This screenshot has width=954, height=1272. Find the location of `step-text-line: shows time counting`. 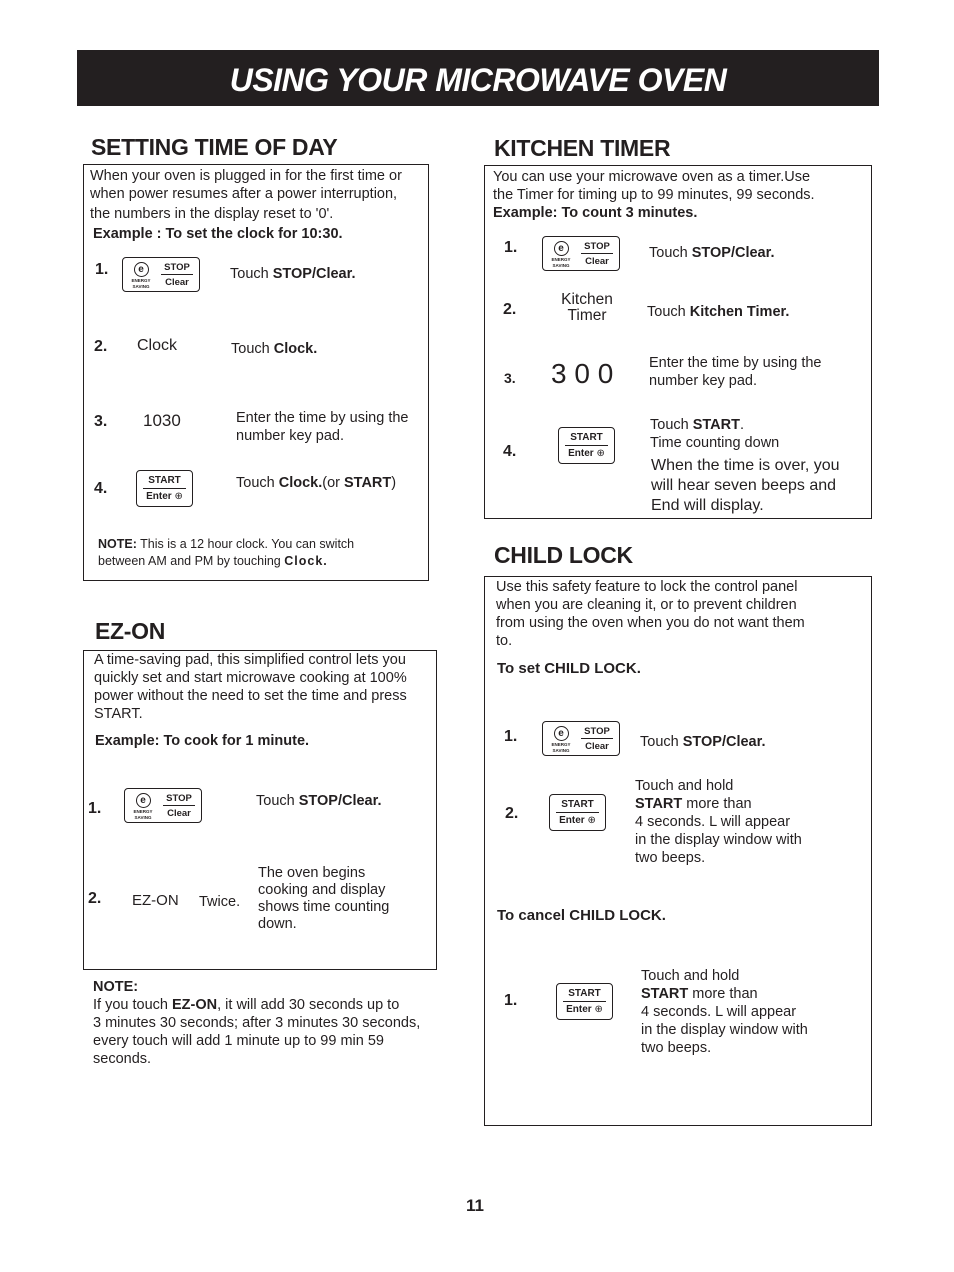

step-text-line: shows time counting is located at coordinates (324, 907).